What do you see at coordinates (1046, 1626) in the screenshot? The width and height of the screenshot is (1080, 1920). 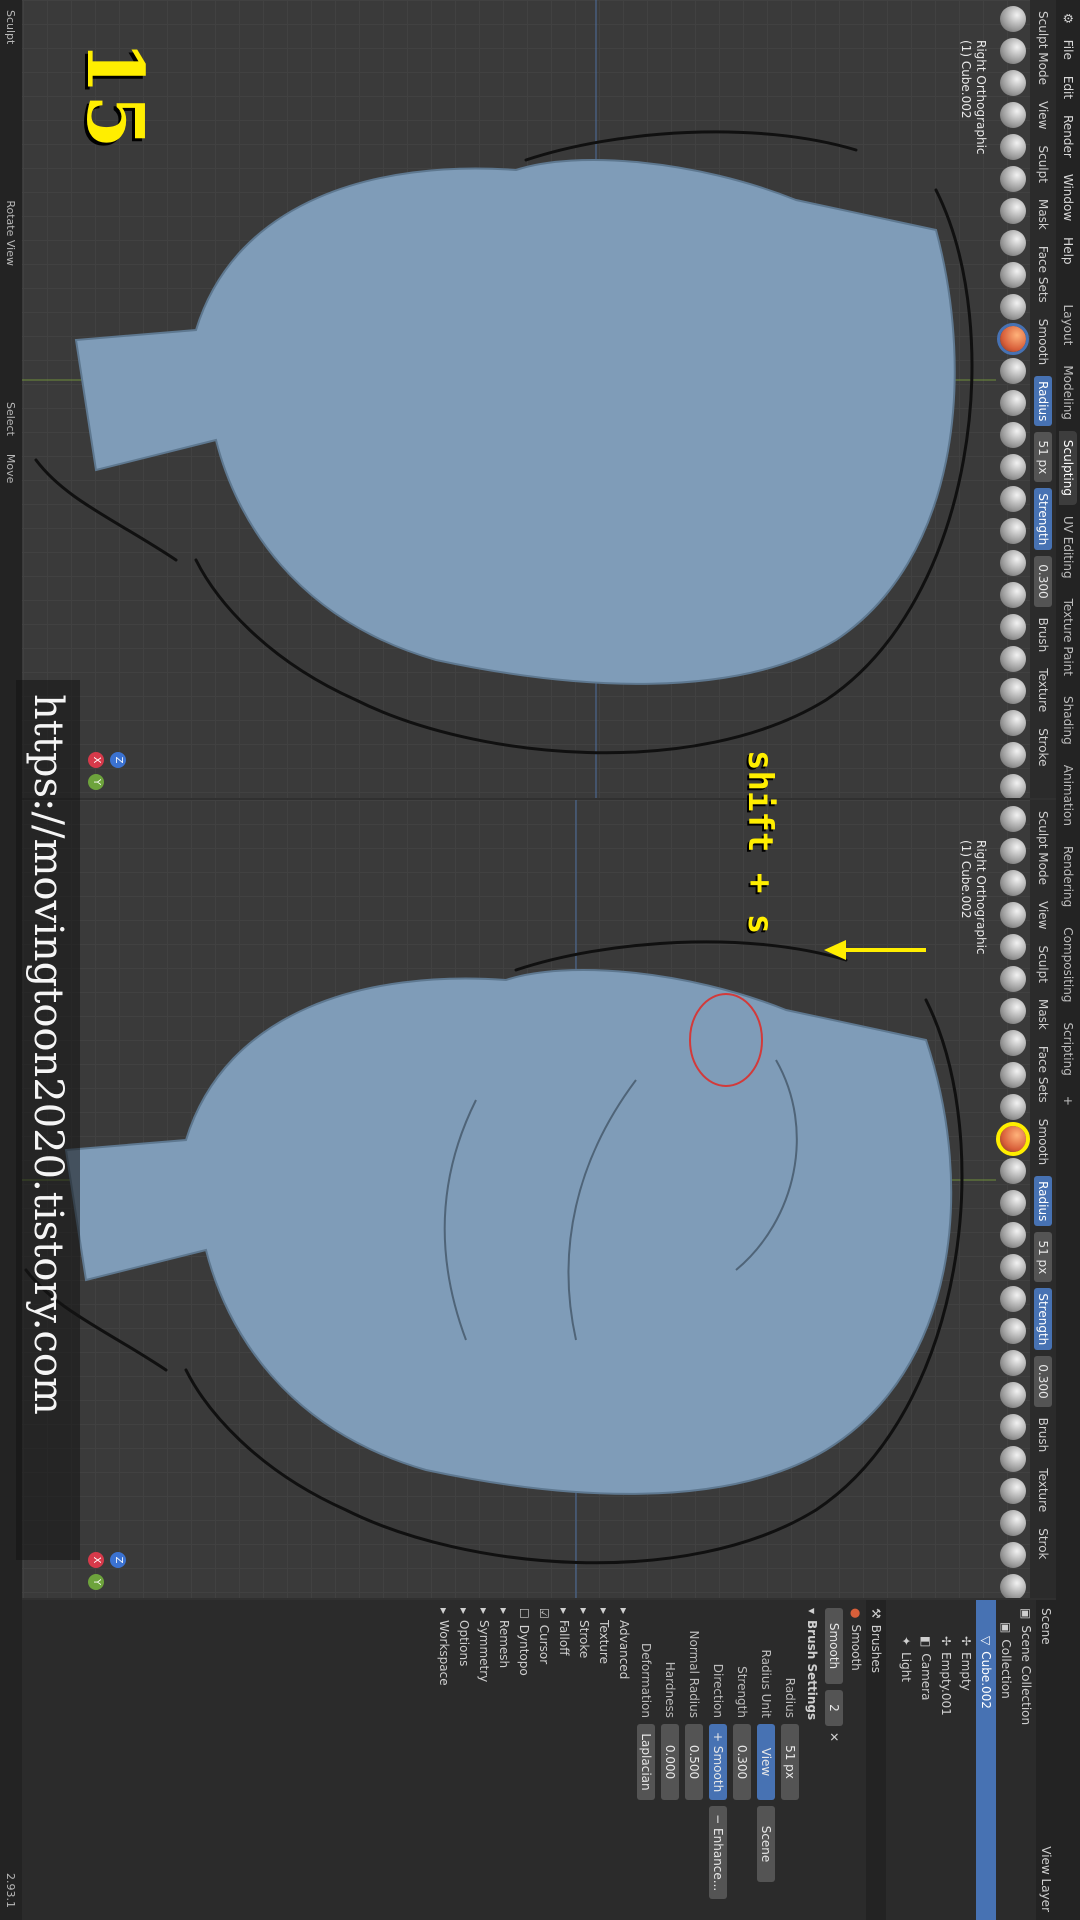 I see `scene-selector: Scene` at bounding box center [1046, 1626].